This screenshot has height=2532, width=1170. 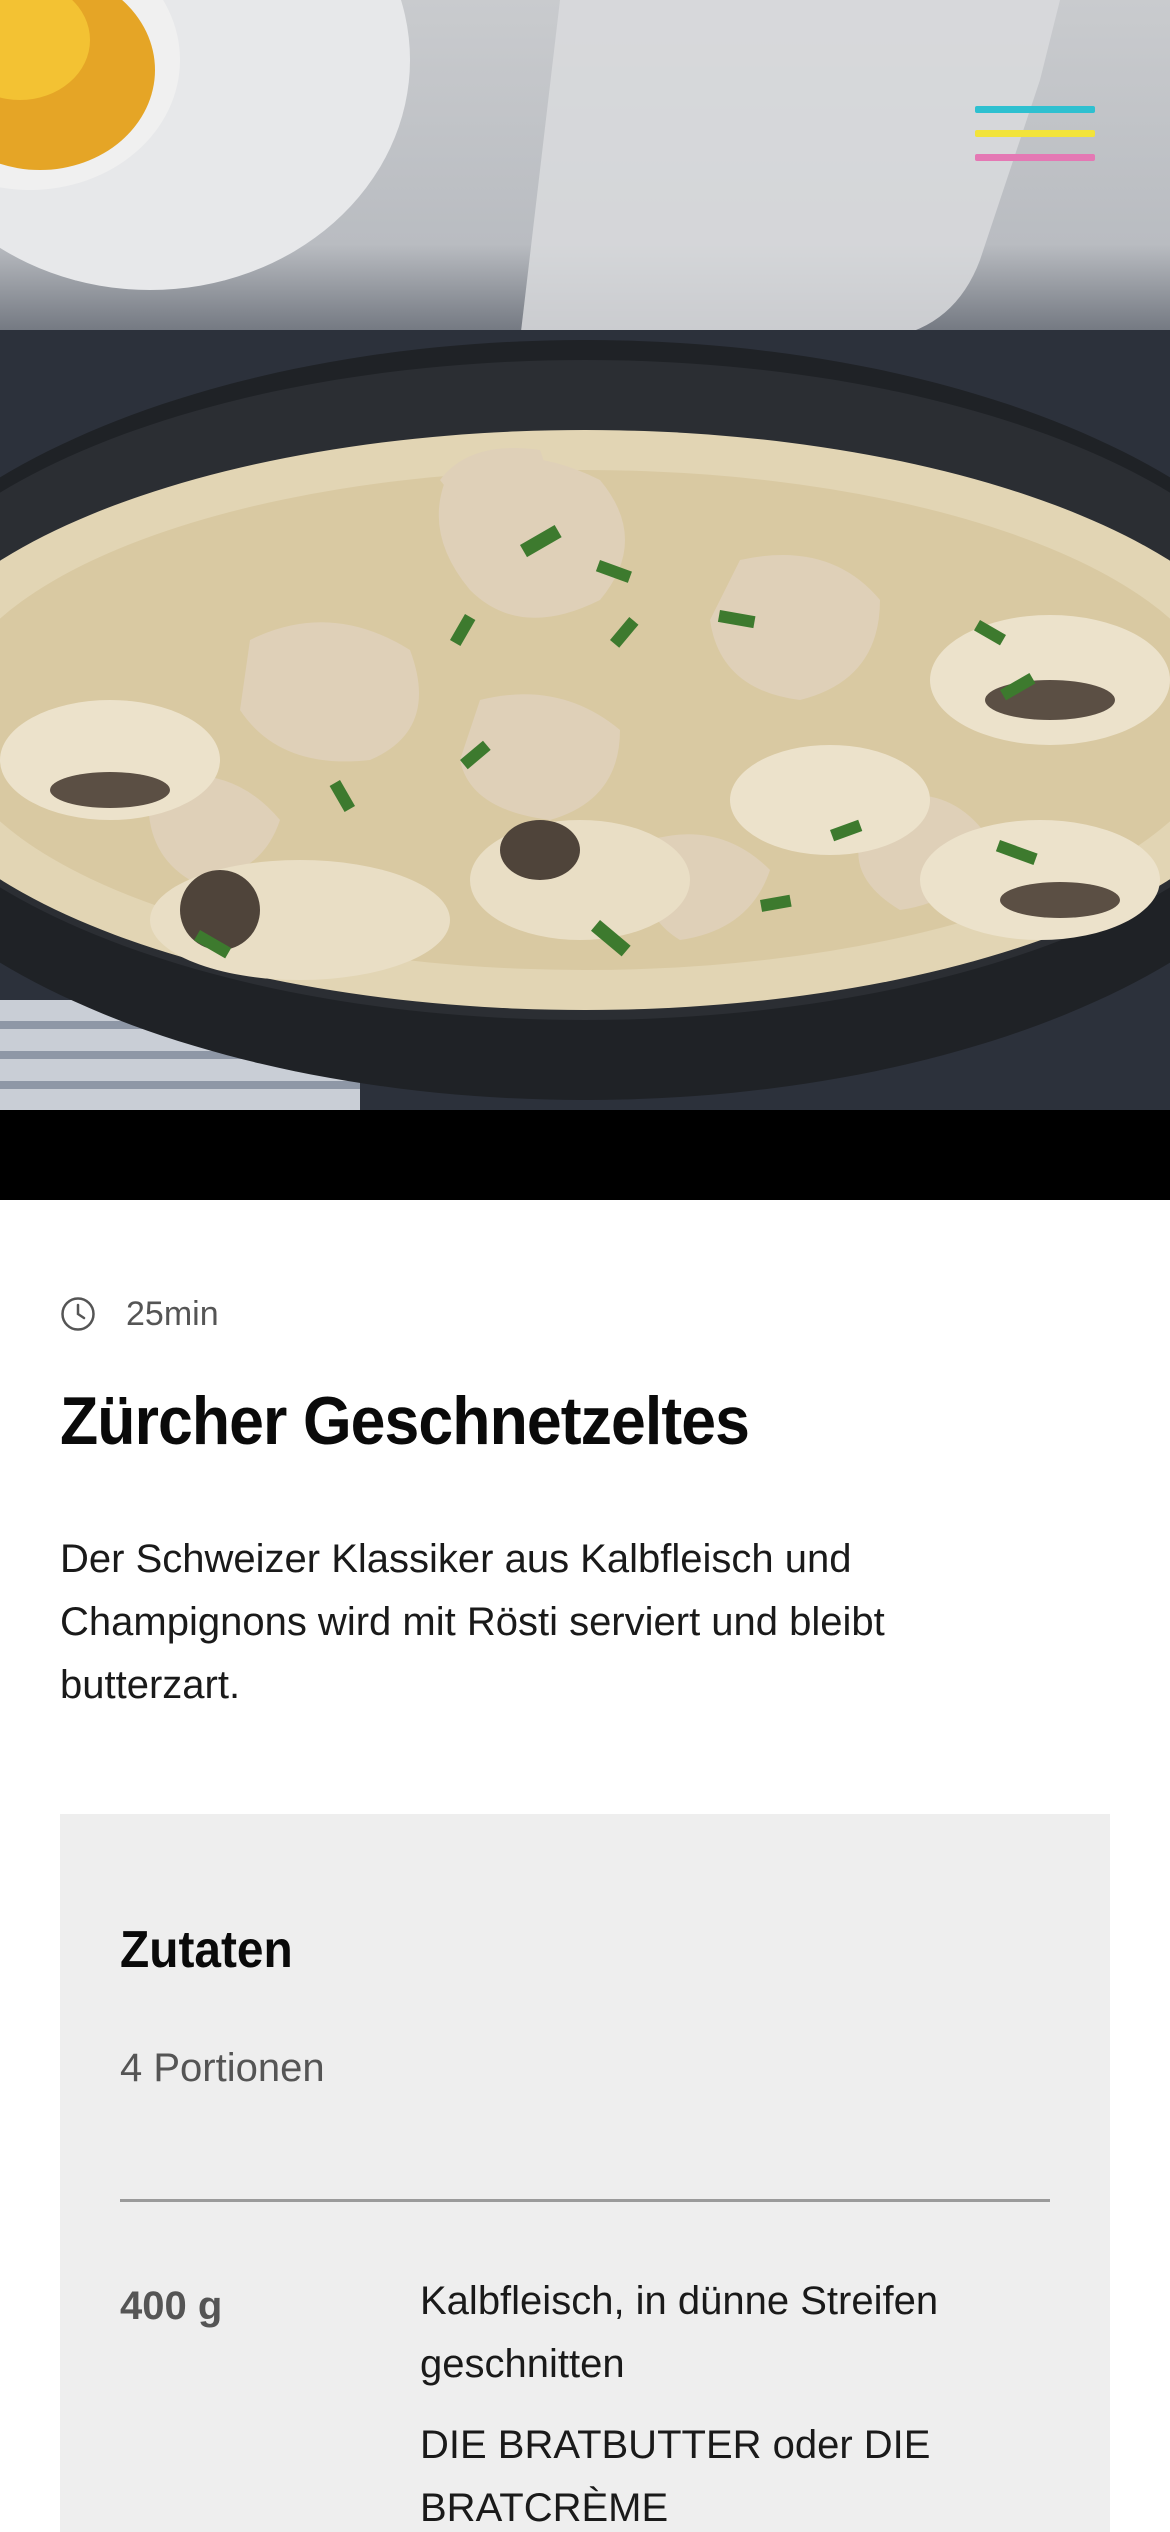 What do you see at coordinates (206, 1950) in the screenshot?
I see `ingredients-heading: Zutaten` at bounding box center [206, 1950].